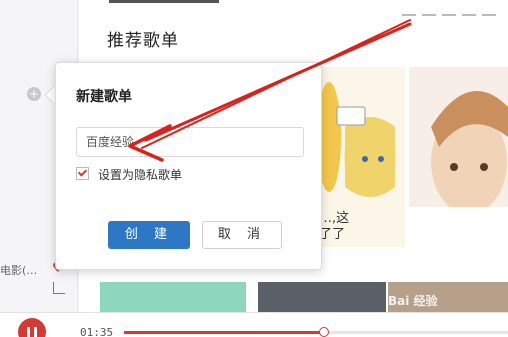  I want to click on progress-bar, so click(316, 332).